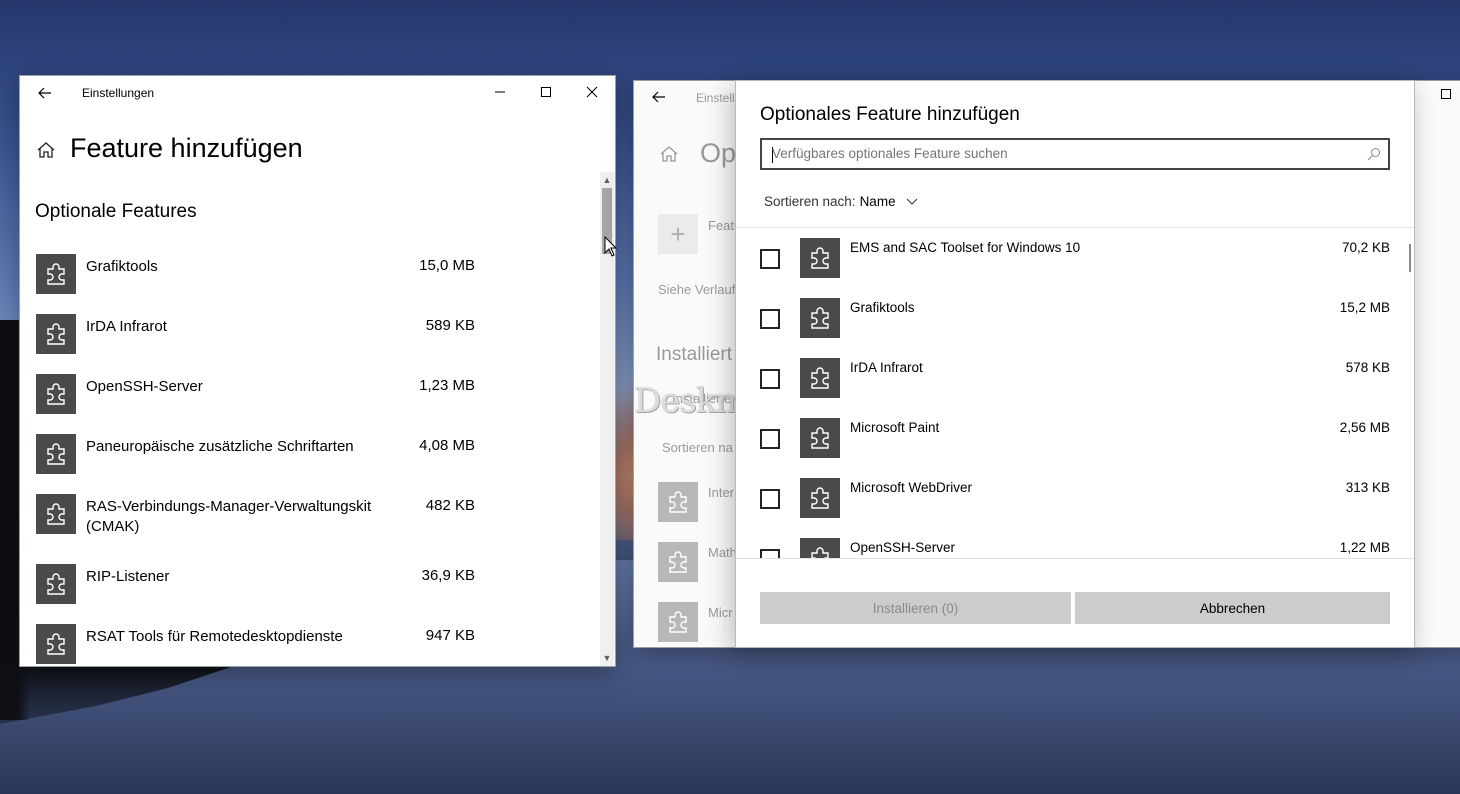  I want to click on list-item: Grafiktools 15,2 MB, so click(1075, 318).